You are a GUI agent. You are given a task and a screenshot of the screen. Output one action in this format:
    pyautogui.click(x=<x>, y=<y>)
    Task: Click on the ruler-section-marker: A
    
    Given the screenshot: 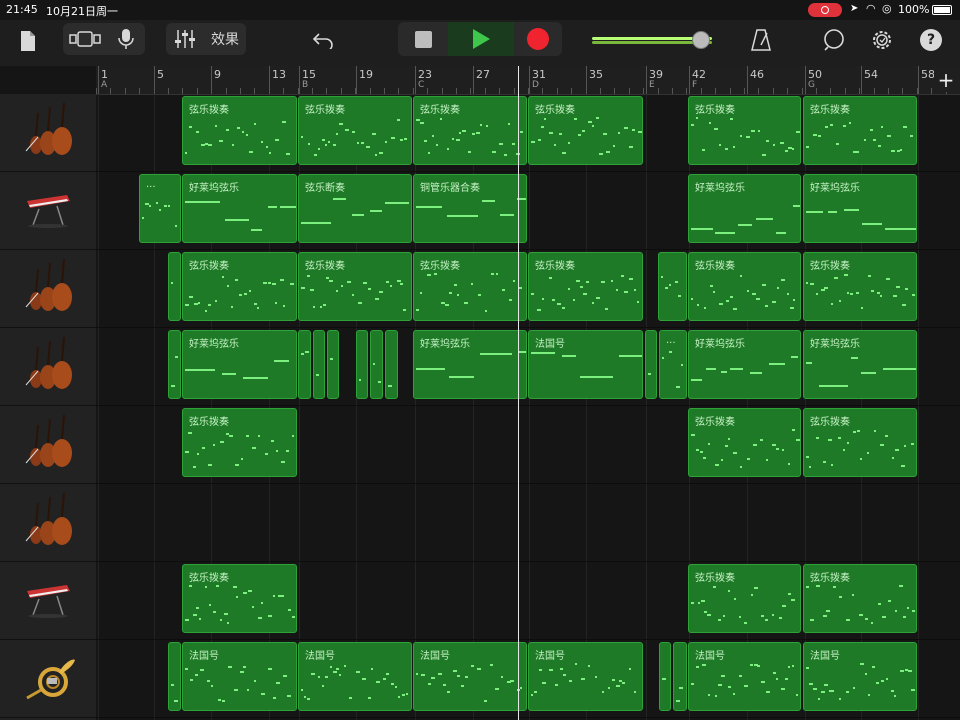 What is the action you would take?
    pyautogui.click(x=104, y=85)
    